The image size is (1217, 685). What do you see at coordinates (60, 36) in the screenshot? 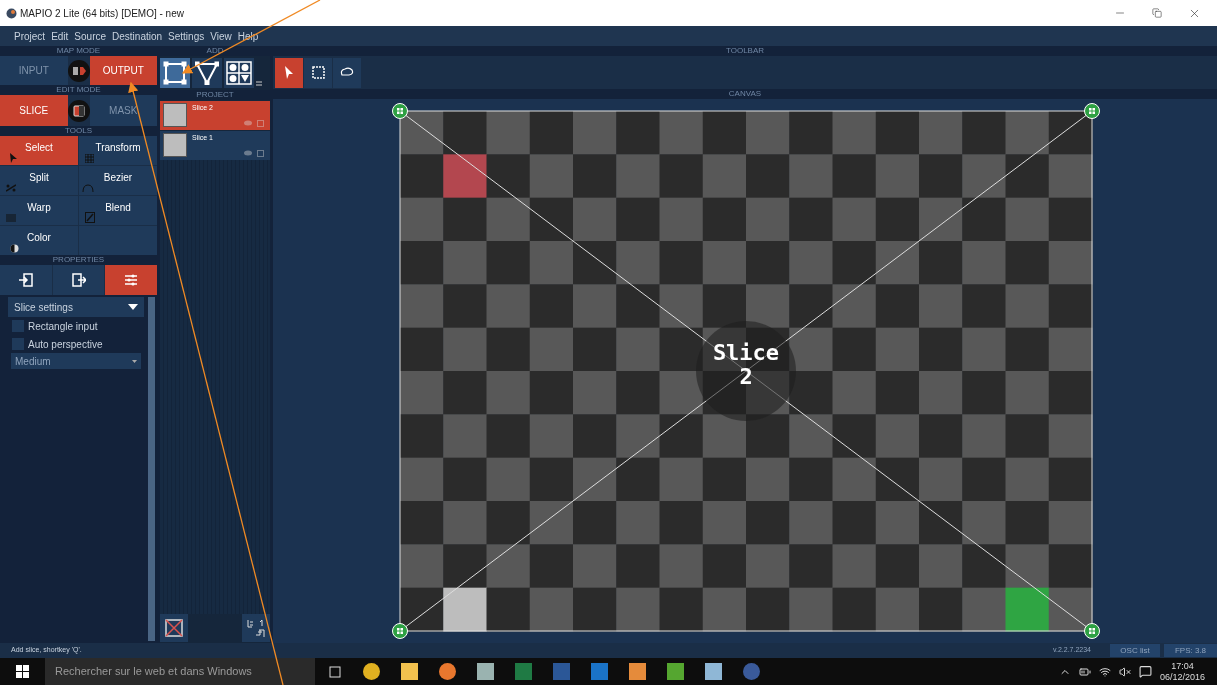
I see `menu-item: Edit` at bounding box center [60, 36].